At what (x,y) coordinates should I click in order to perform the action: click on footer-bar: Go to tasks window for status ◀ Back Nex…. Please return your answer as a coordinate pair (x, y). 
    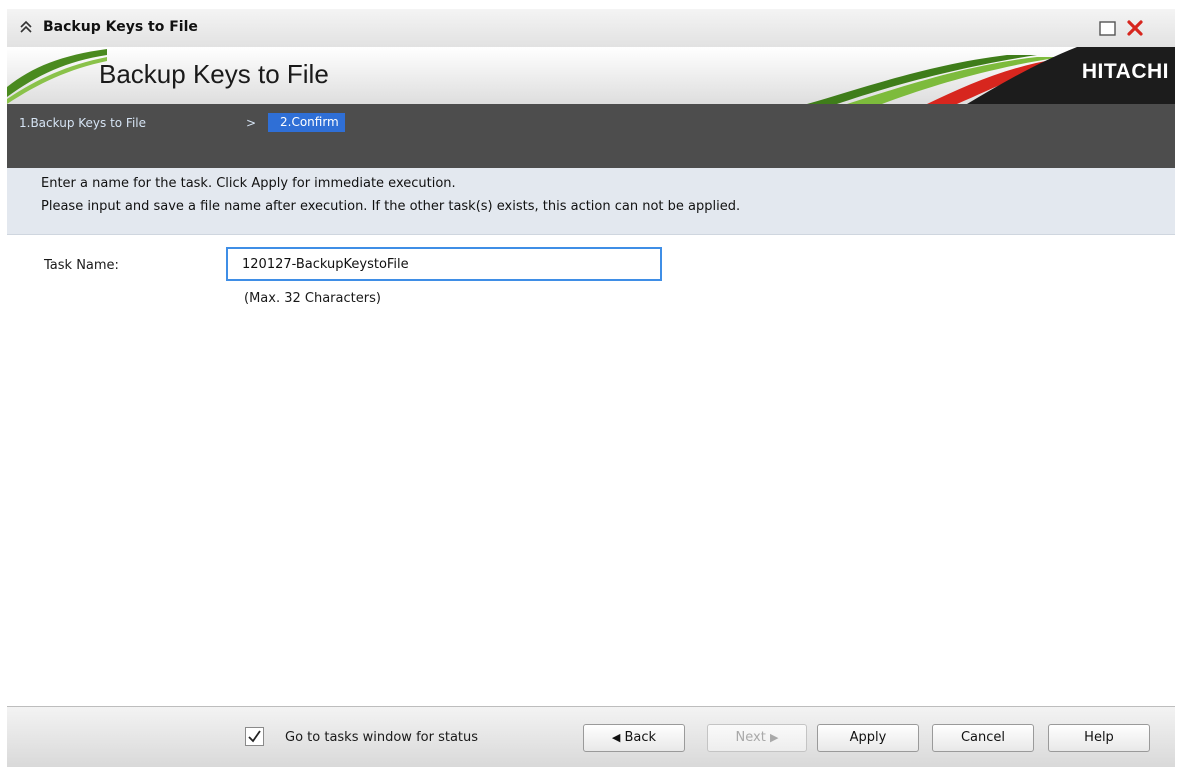
    Looking at the image, I should click on (591, 736).